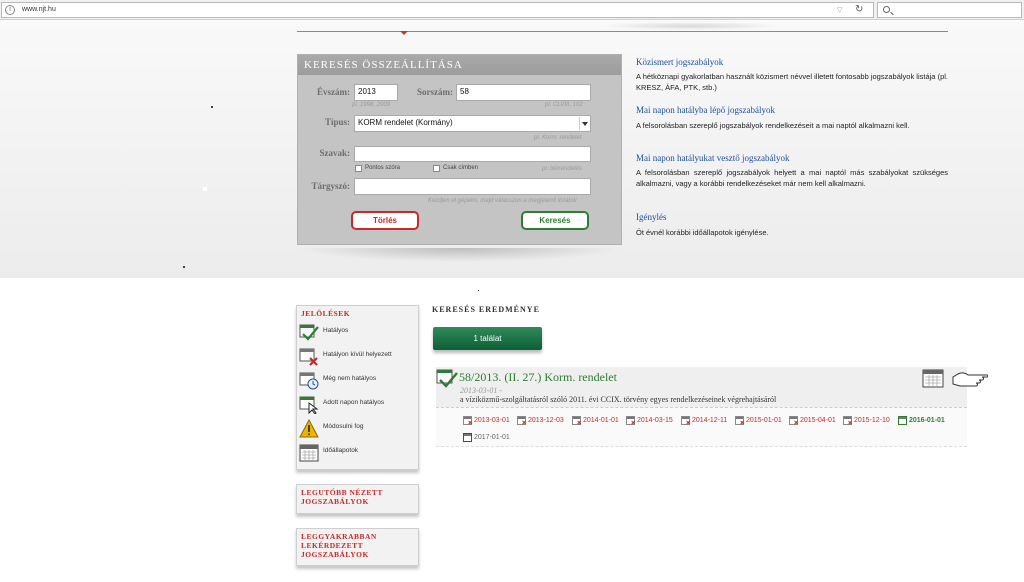 The height and width of the screenshot is (582, 1024). Describe the element at coordinates (492, 420) in the screenshot. I see `time-state-date: 2013-03-01` at that location.